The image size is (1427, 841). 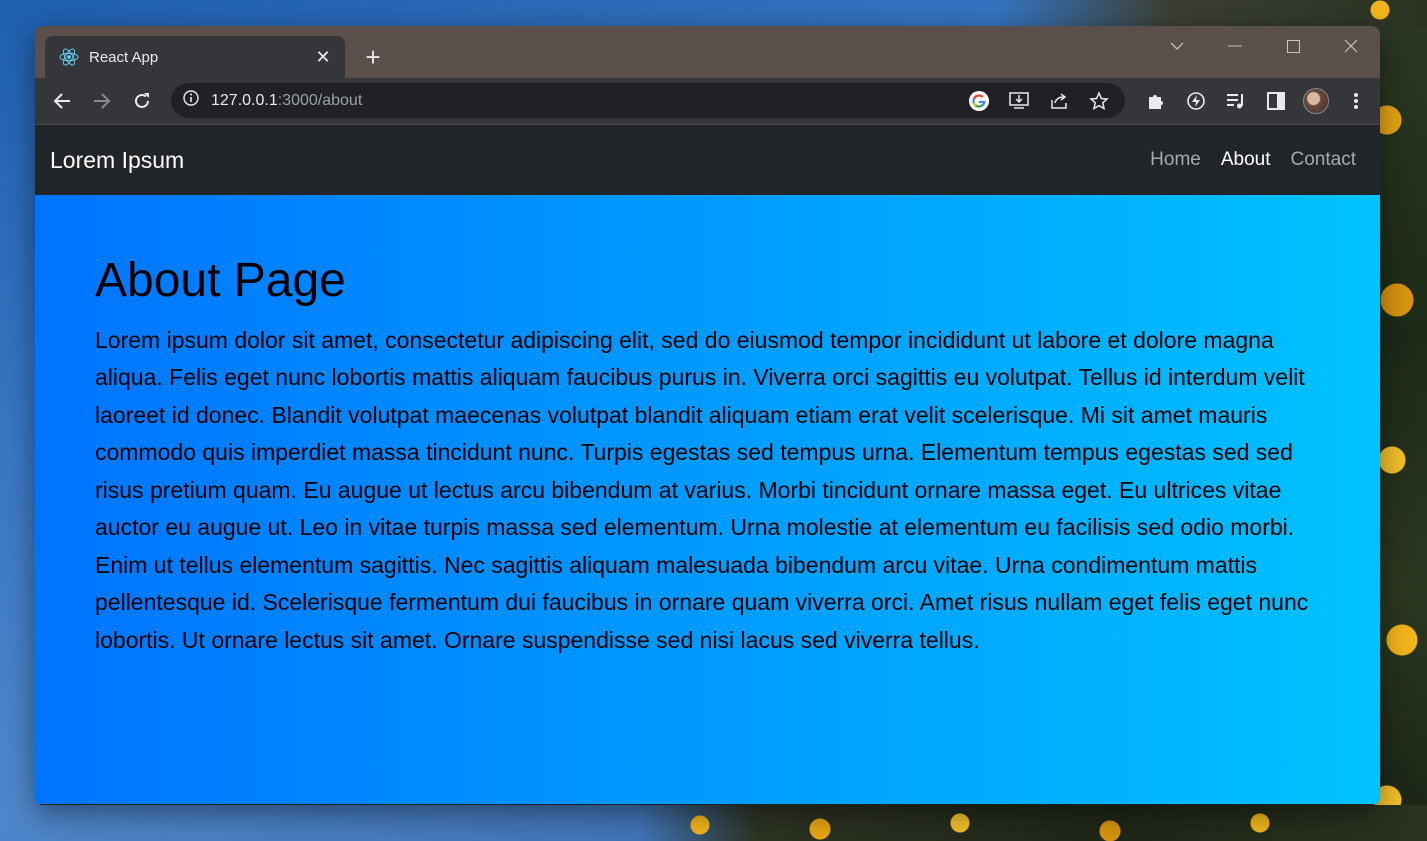 What do you see at coordinates (1235, 46) in the screenshot?
I see `minimize-icon` at bounding box center [1235, 46].